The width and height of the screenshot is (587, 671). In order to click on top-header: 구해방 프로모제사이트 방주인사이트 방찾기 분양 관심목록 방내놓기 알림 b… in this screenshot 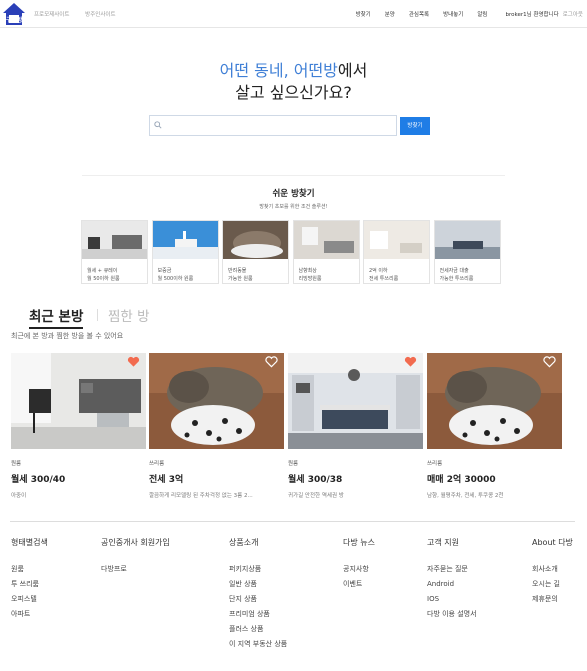, I will do `click(293, 14)`.